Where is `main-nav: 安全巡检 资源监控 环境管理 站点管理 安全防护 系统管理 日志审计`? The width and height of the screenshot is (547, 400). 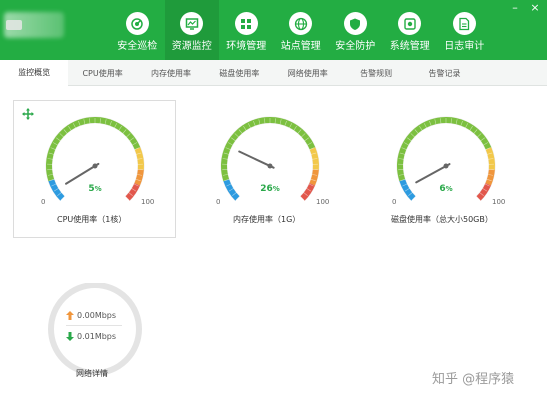
main-nav: 安全巡检 资源监控 环境管理 站点管理 安全防护 系统管理 日志审计 is located at coordinates (301, 30).